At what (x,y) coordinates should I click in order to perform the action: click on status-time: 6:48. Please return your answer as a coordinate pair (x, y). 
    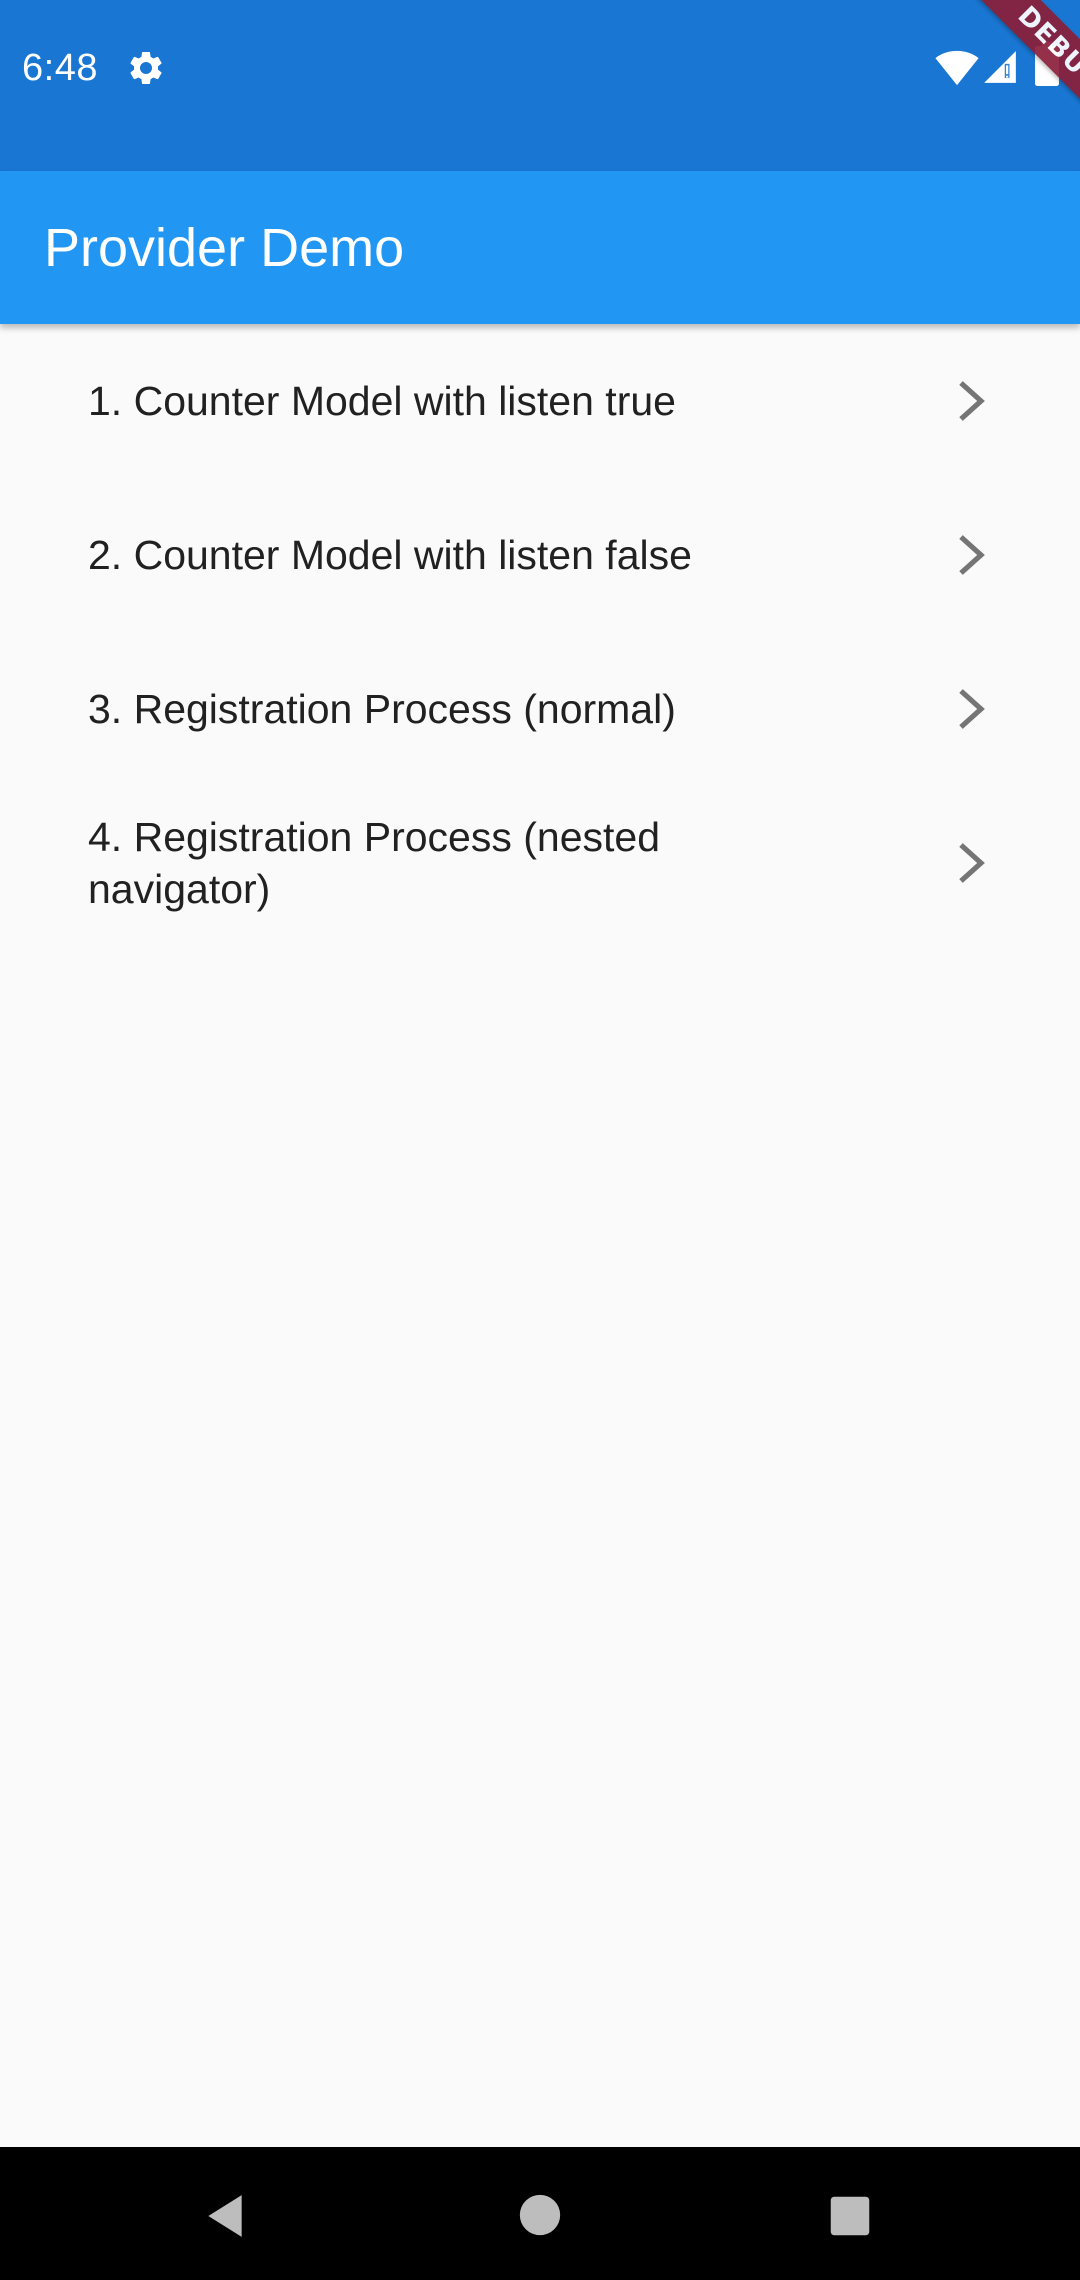
    Looking at the image, I should click on (60, 68).